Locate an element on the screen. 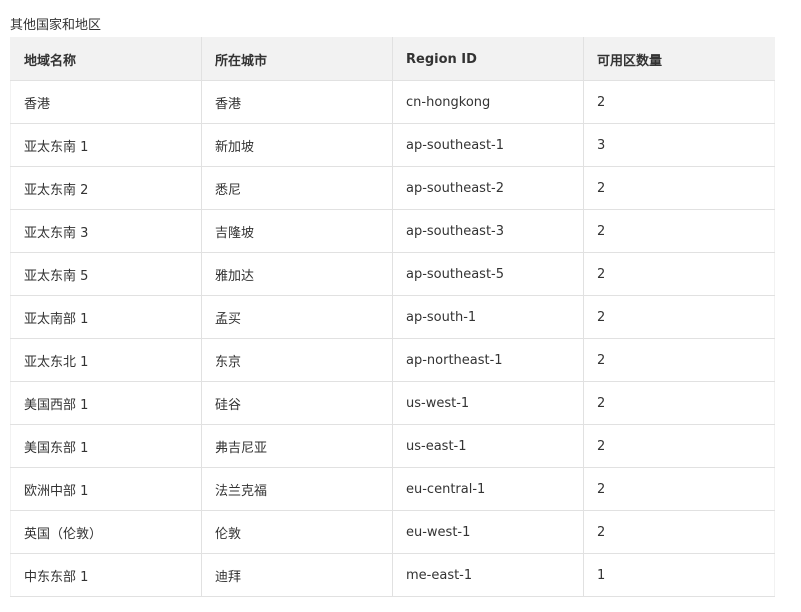 This screenshot has width=801, height=612. table-row: 亚太东南 2 悉尼 ap-southeast-2 2 is located at coordinates (392, 188).